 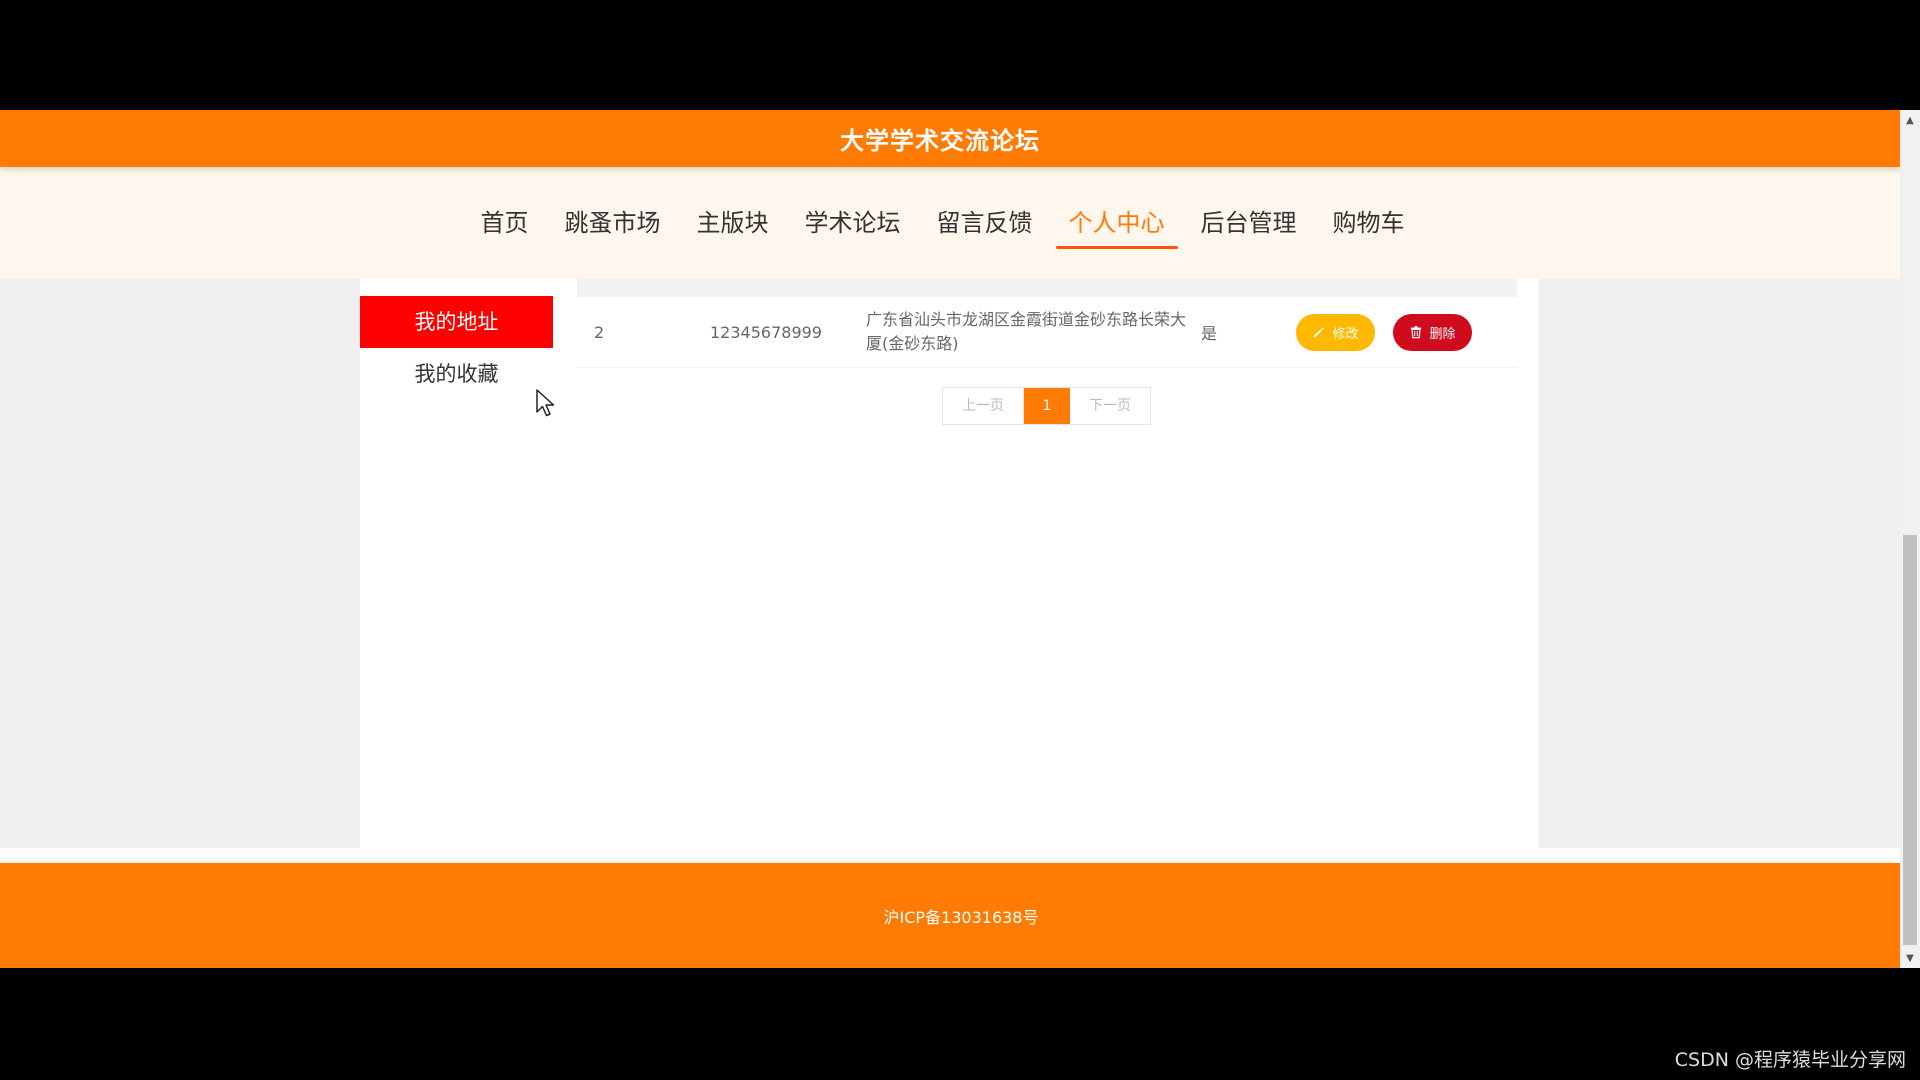 I want to click on nav-item-cart: 购物车, so click(x=1369, y=223).